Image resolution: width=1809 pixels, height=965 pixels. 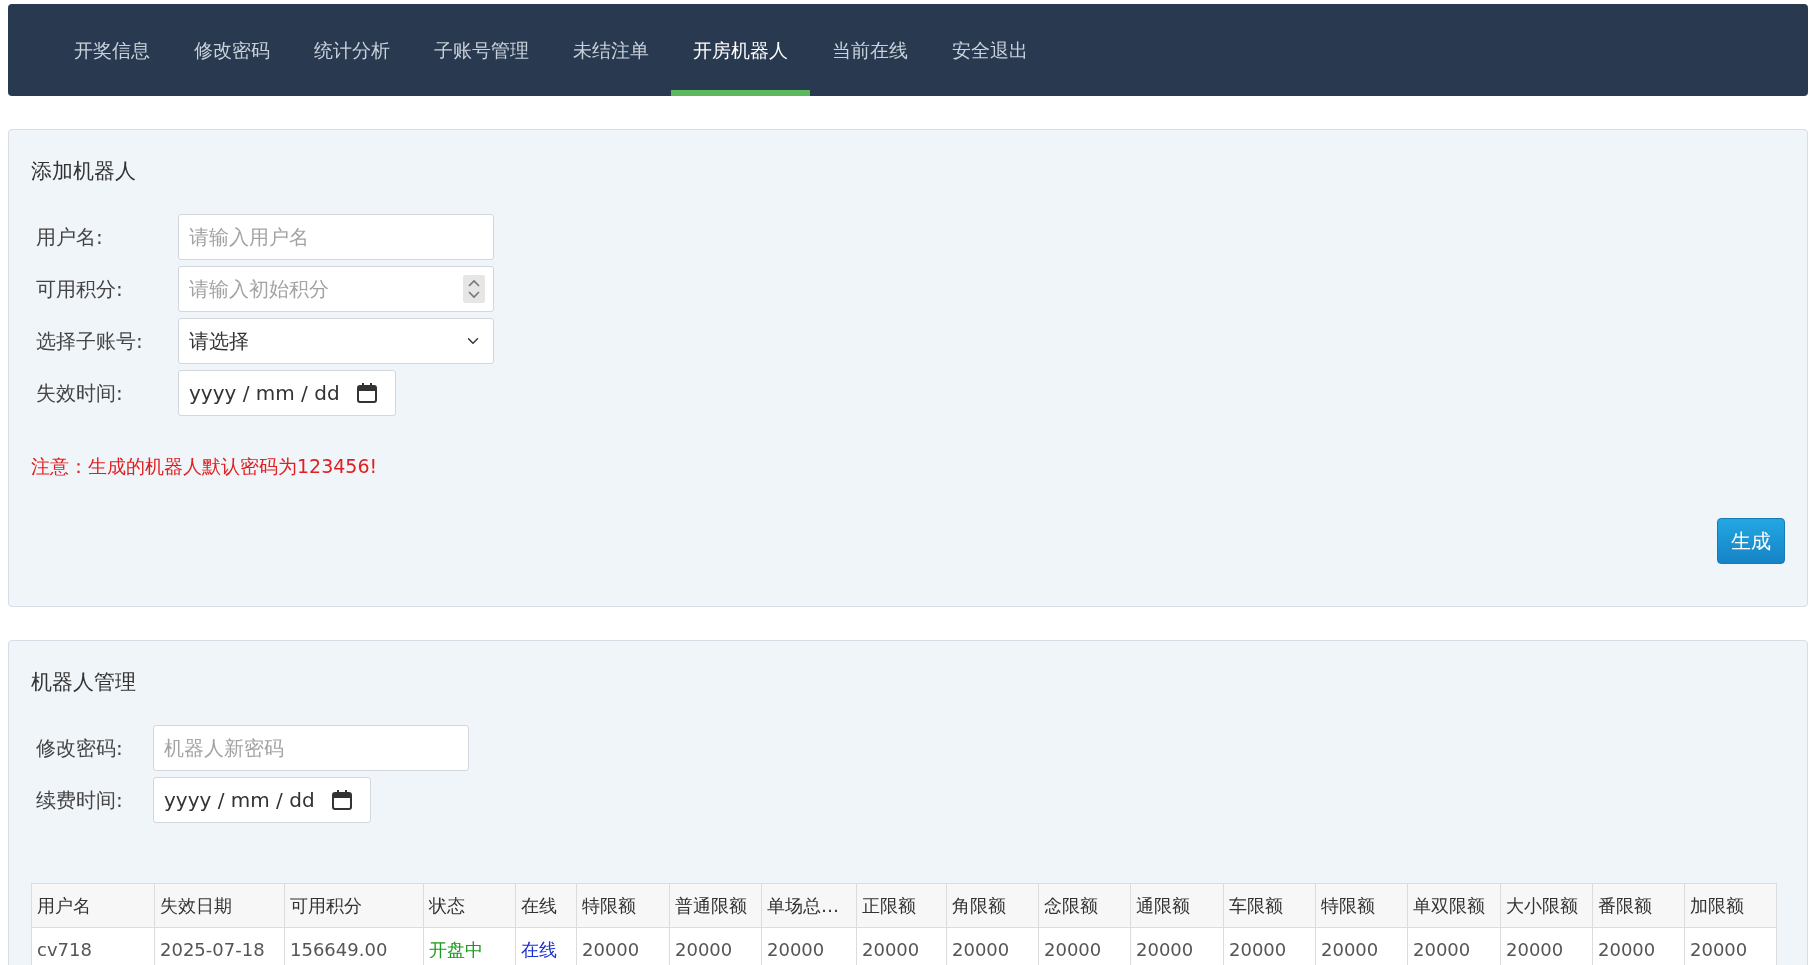 I want to click on field-label: 选择子账号:, so click(x=90, y=341).